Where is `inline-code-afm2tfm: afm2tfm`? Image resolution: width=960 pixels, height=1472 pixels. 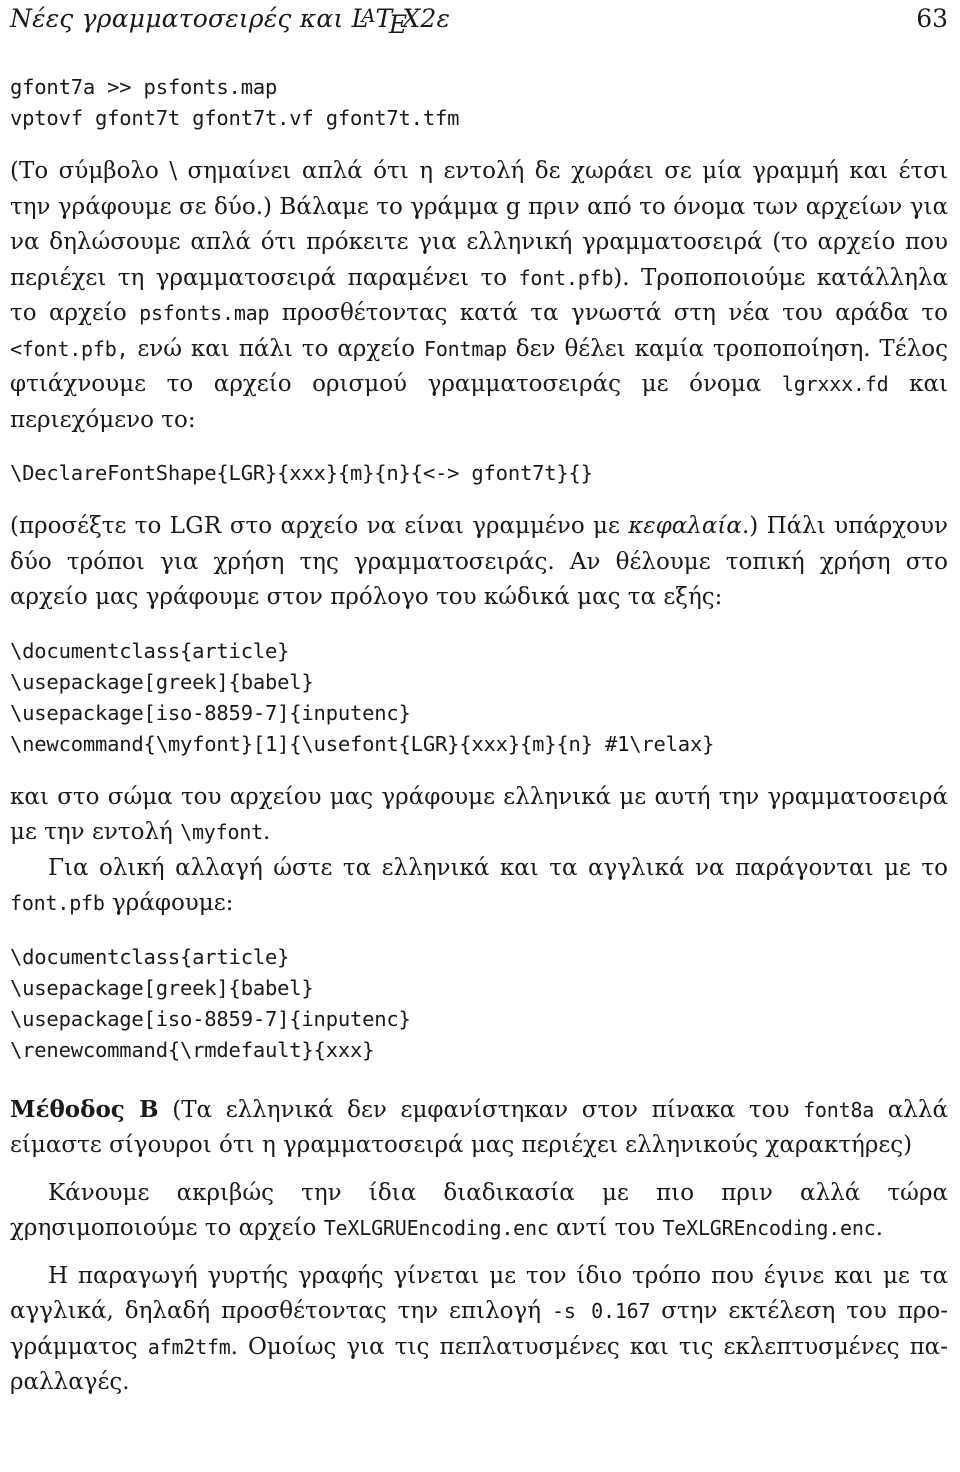 inline-code-afm2tfm: afm2tfm is located at coordinates (189, 1346).